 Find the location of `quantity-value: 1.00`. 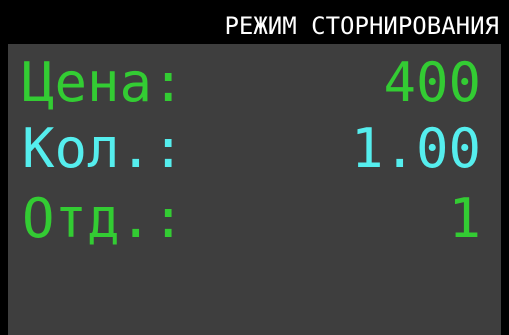

quantity-value: 1.00 is located at coordinates (415, 148).